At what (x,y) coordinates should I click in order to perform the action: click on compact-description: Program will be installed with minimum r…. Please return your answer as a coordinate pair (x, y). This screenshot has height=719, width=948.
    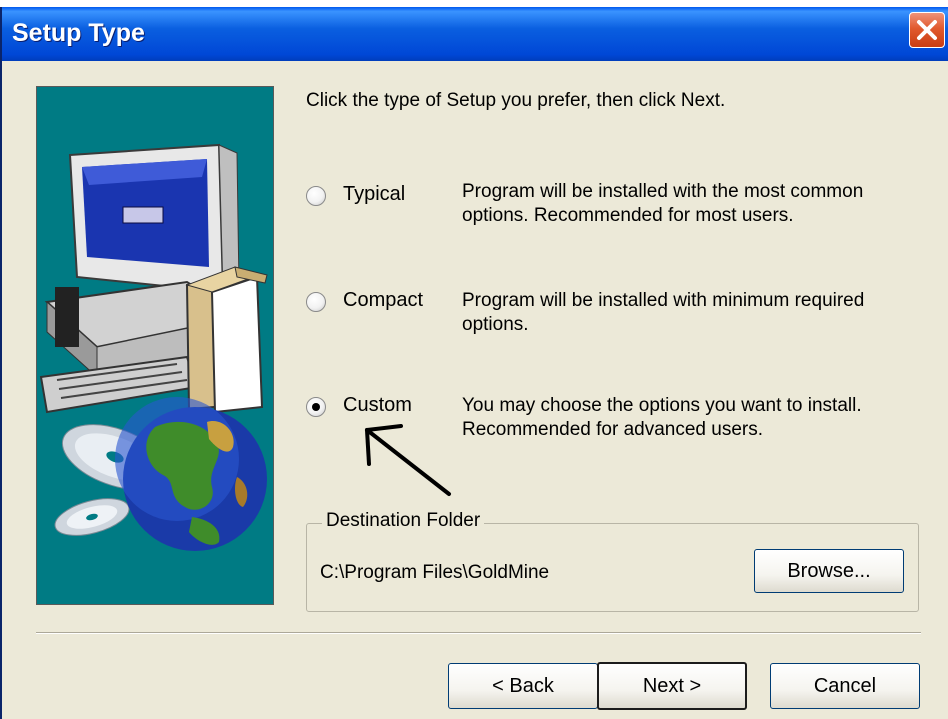
    Looking at the image, I should click on (663, 313).